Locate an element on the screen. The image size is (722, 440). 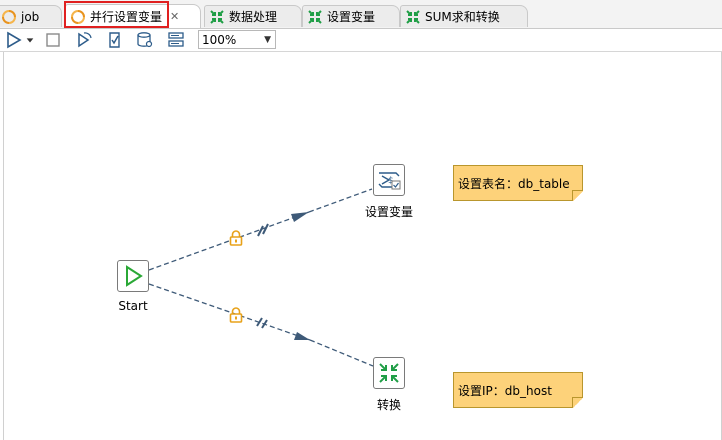
toolbar: 100% ▼ is located at coordinates (361, 40).